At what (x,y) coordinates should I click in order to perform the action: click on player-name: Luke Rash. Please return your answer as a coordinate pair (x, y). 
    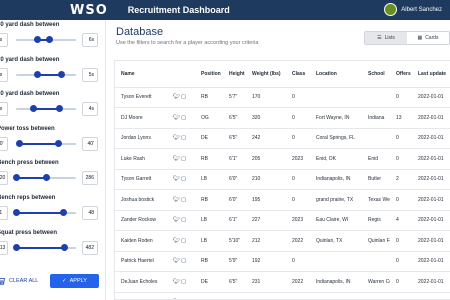
    Looking at the image, I should click on (141, 159).